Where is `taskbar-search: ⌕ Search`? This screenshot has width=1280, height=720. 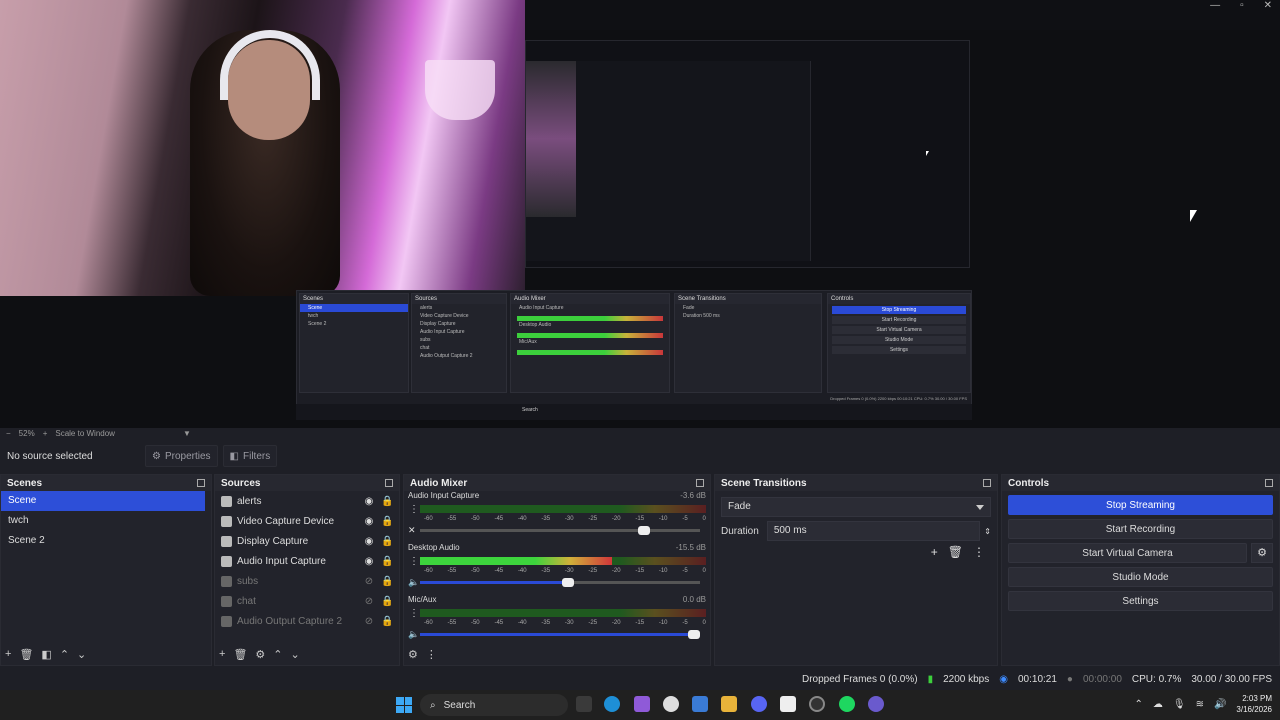 taskbar-search: ⌕ Search is located at coordinates (494, 705).